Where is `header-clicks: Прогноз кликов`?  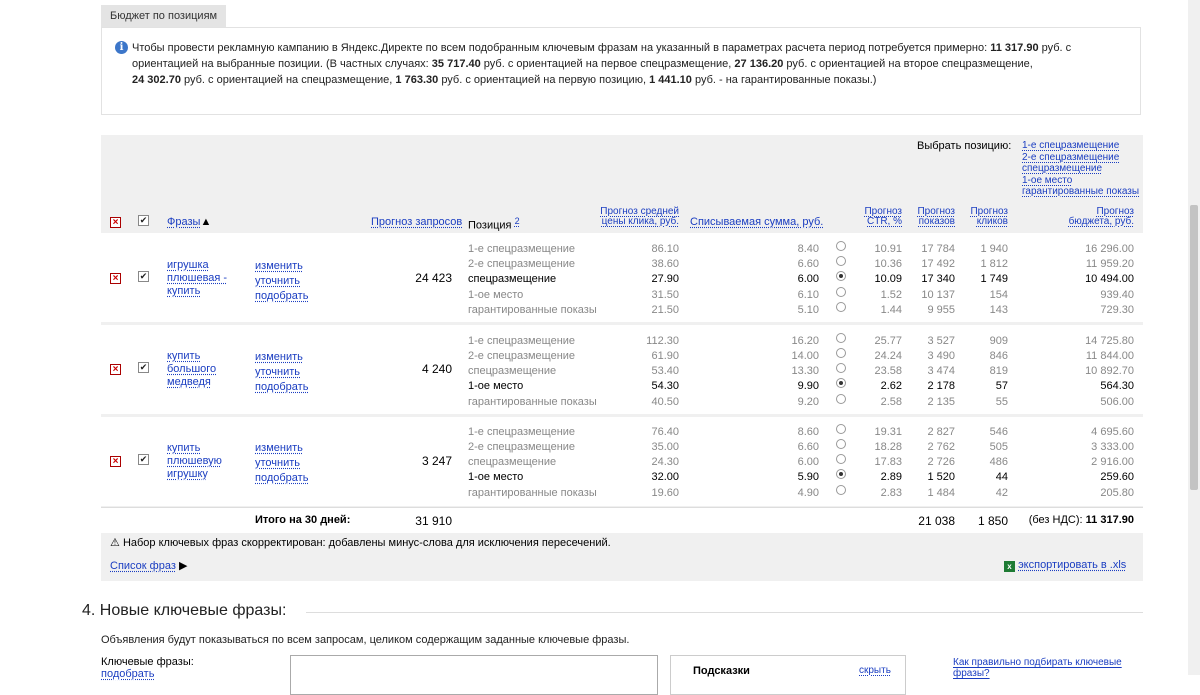
header-clicks: Прогноз кликов is located at coordinates (983, 217).